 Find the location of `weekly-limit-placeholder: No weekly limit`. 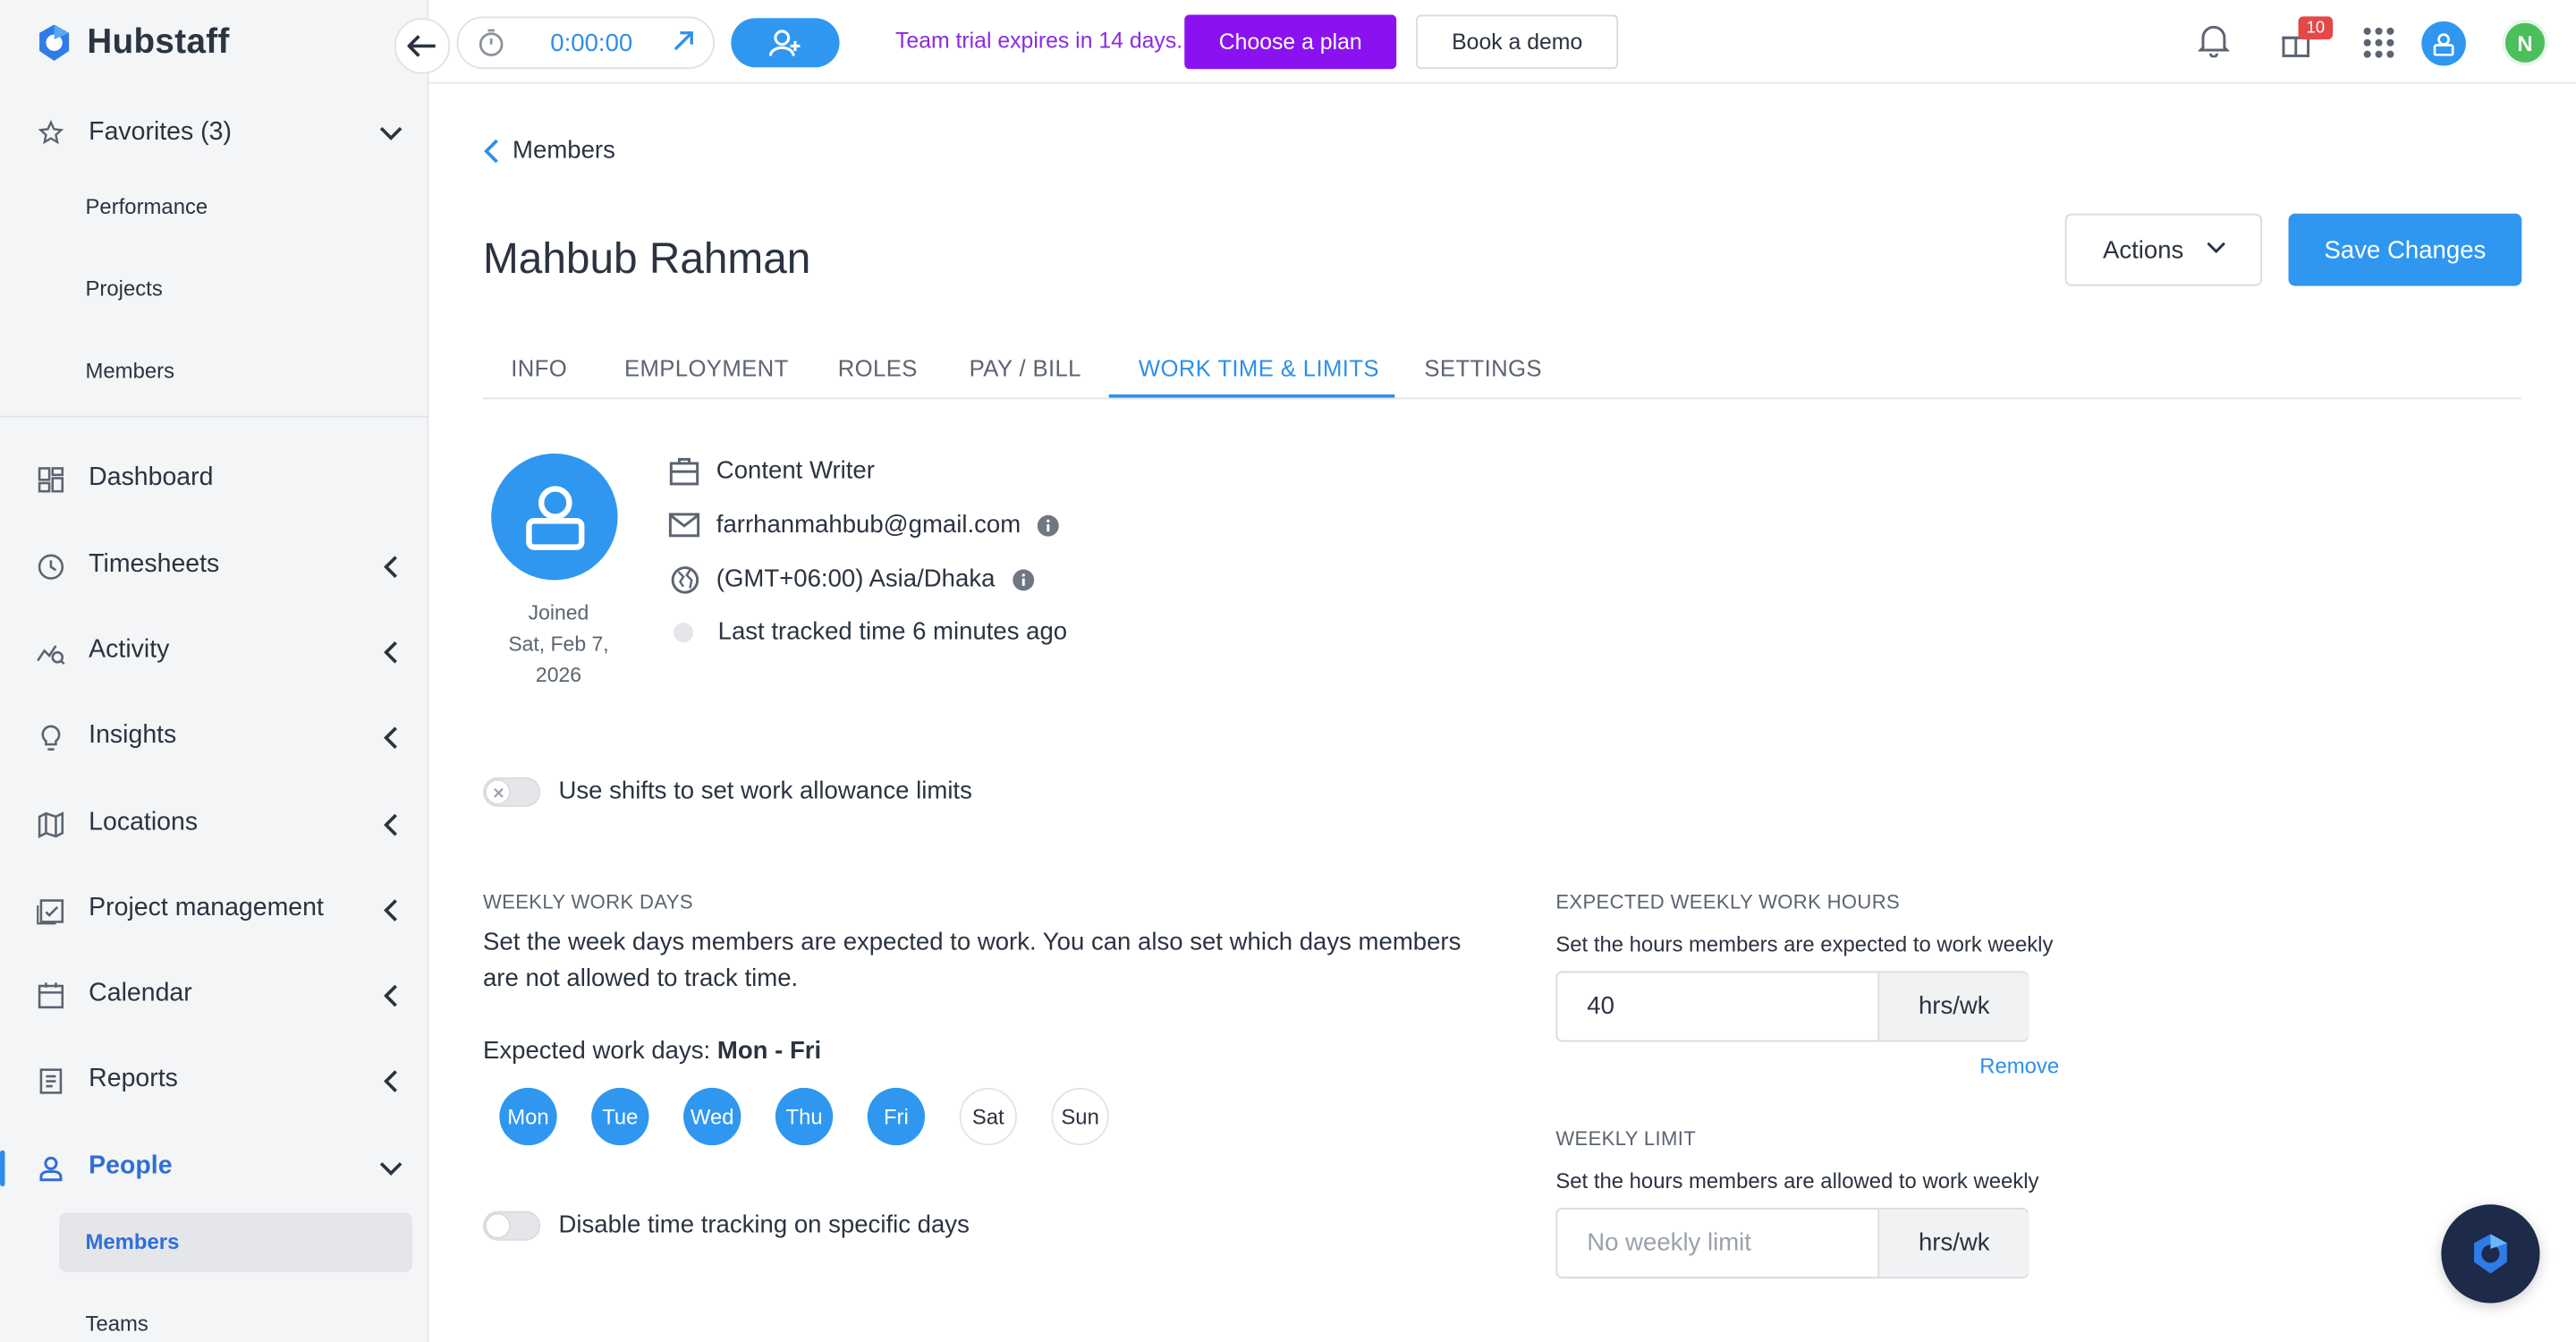

weekly-limit-placeholder: No weekly limit is located at coordinates (1669, 1243).